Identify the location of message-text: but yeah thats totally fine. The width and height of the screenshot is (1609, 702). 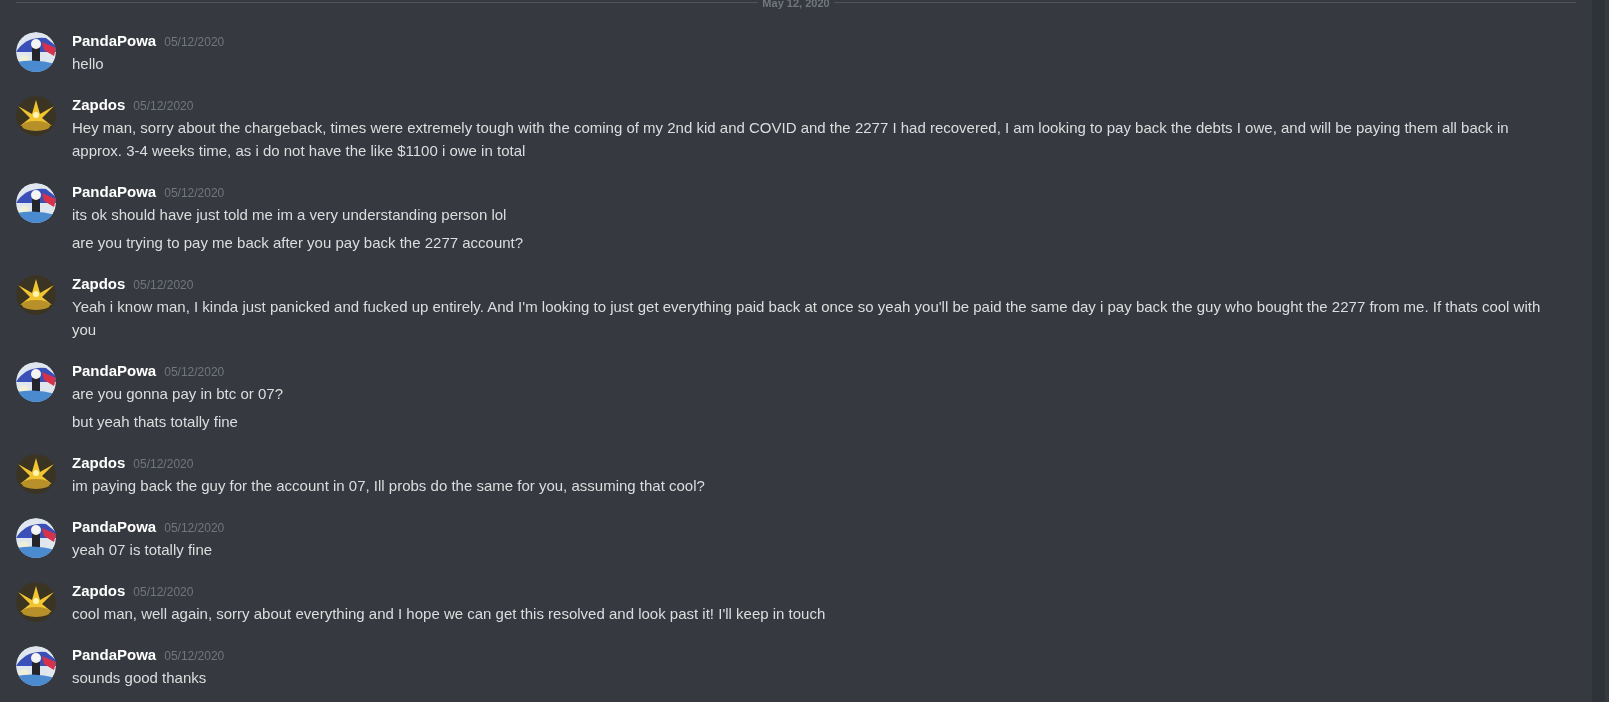
(155, 422).